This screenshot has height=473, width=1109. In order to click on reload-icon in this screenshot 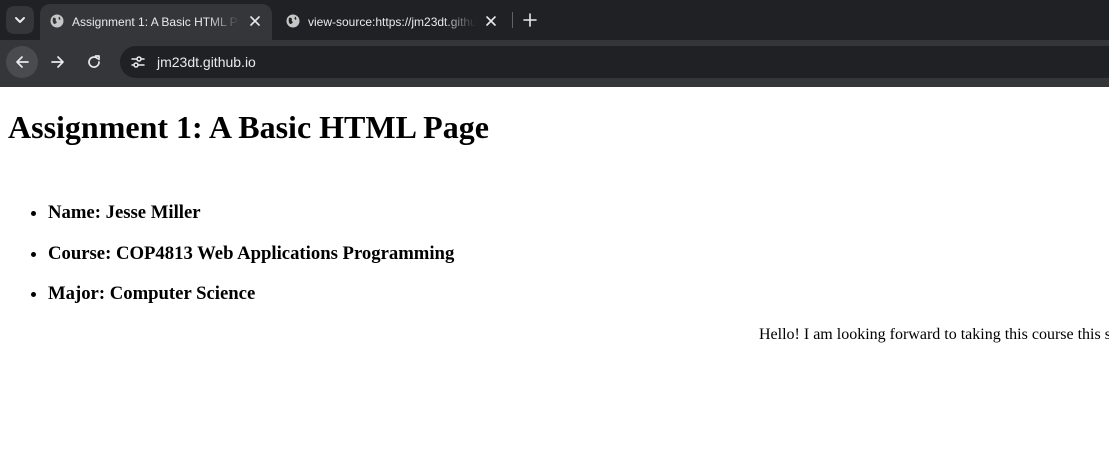, I will do `click(94, 61)`.